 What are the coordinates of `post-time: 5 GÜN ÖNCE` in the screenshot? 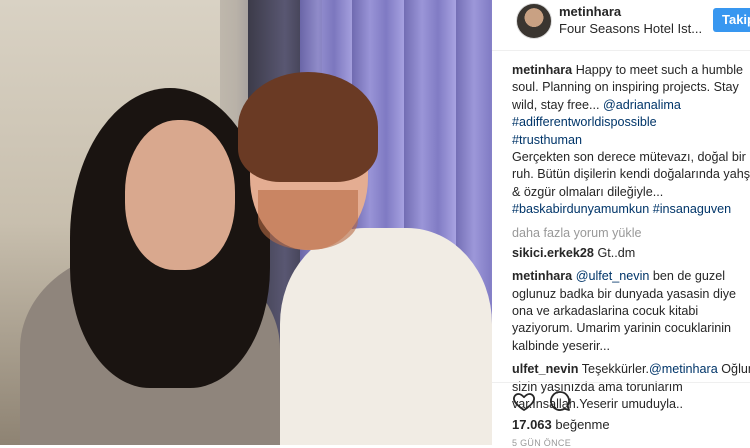 It's located at (542, 443).